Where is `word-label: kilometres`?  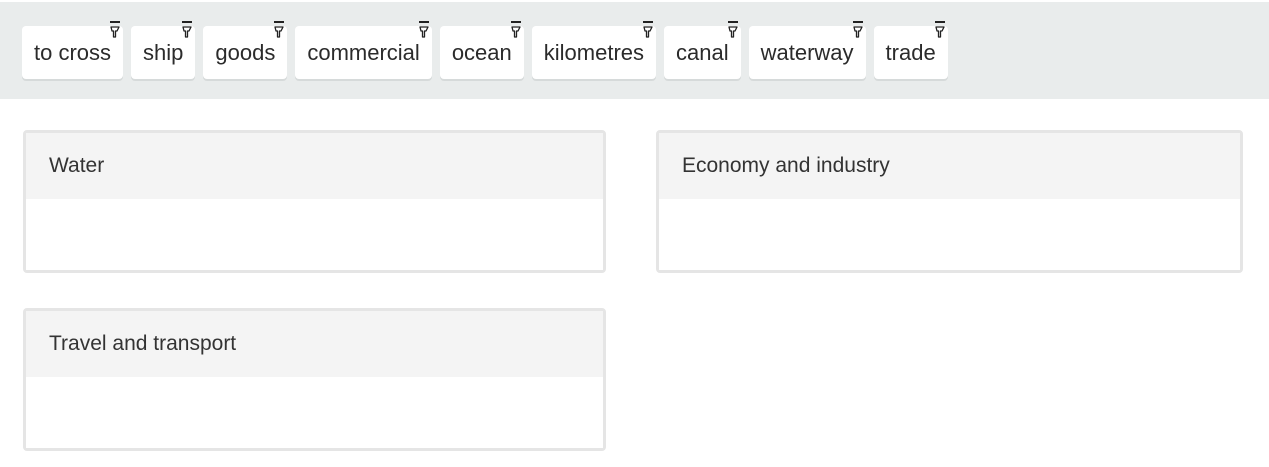
word-label: kilometres is located at coordinates (594, 52).